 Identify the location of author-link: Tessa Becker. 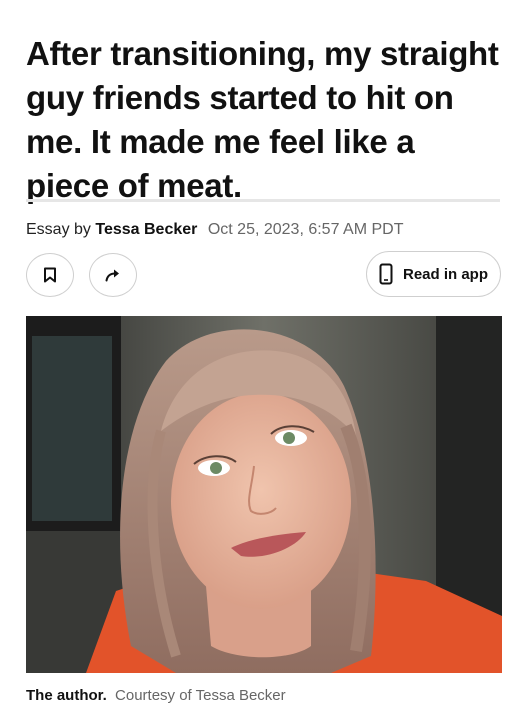
(146, 229).